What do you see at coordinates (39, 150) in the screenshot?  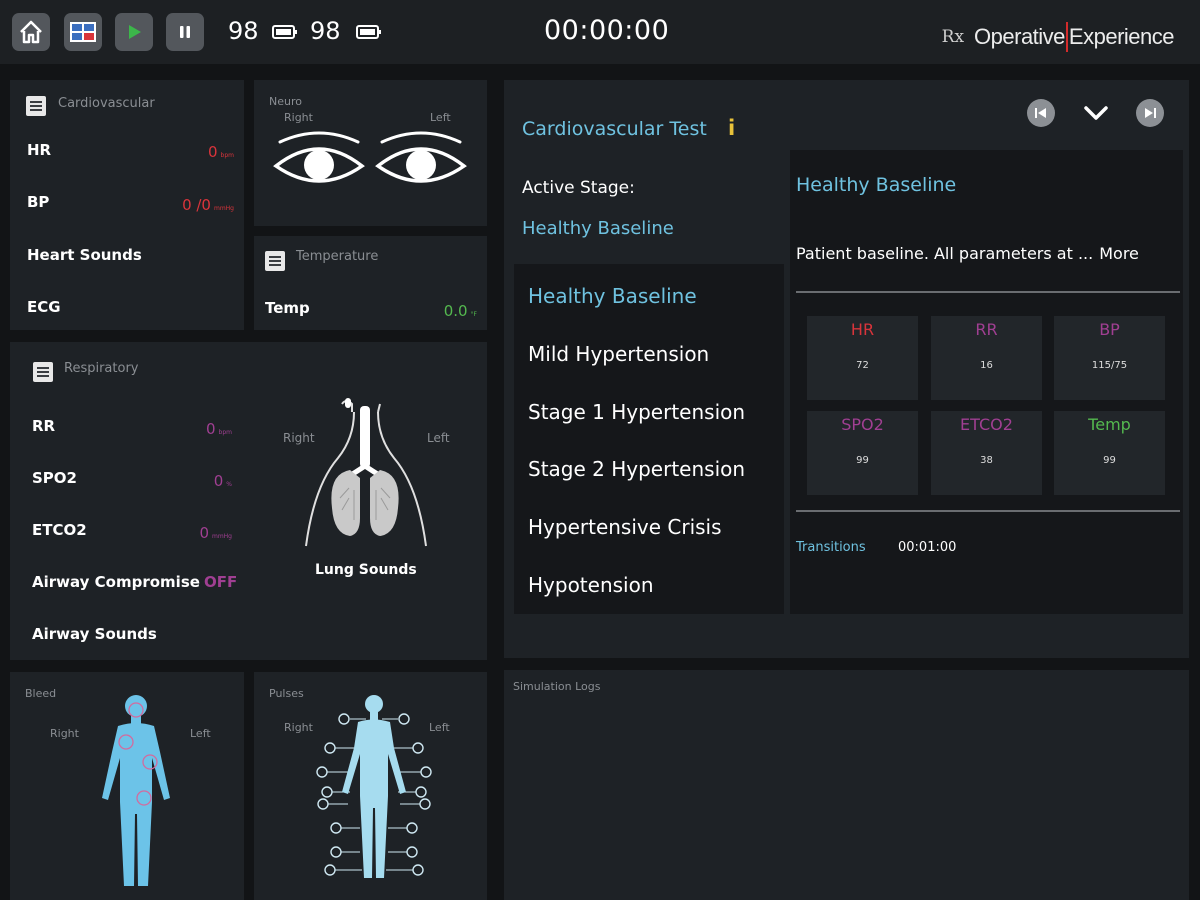 I see `hr-label: HR` at bounding box center [39, 150].